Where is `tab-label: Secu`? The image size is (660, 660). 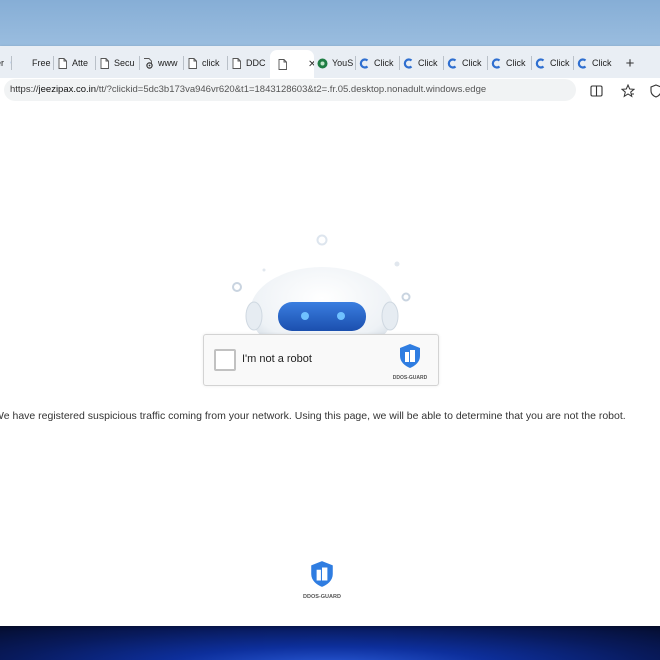
tab-label: Secu is located at coordinates (124, 63).